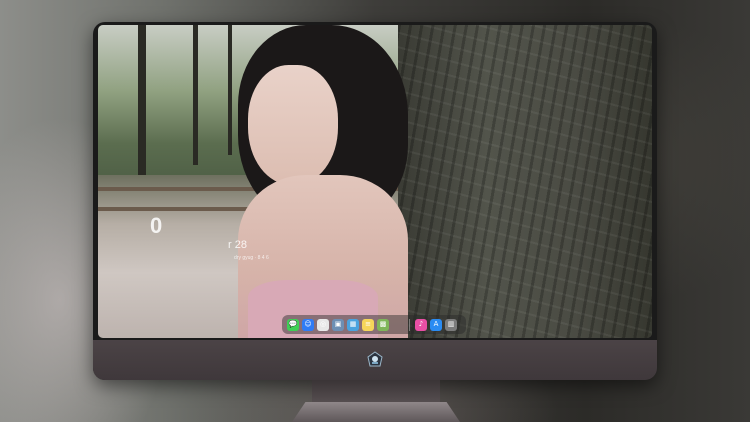 The image size is (750, 422). What do you see at coordinates (293, 125) in the screenshot?
I see `wallpaper-person-face` at bounding box center [293, 125].